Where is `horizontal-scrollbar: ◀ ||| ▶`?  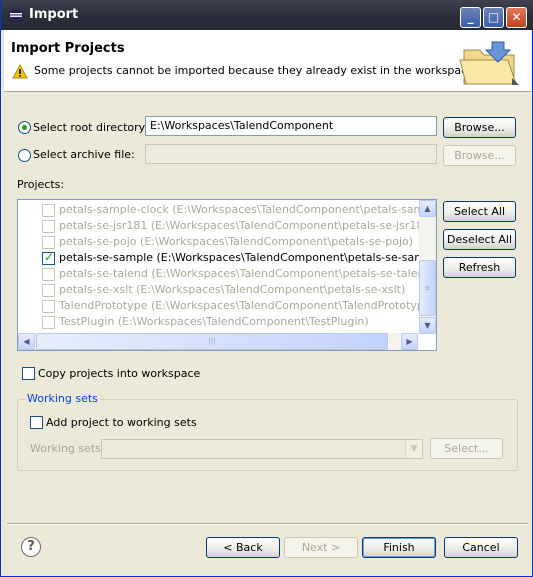
horizontal-scrollbar: ◀ ||| ▶ is located at coordinates (218, 341).